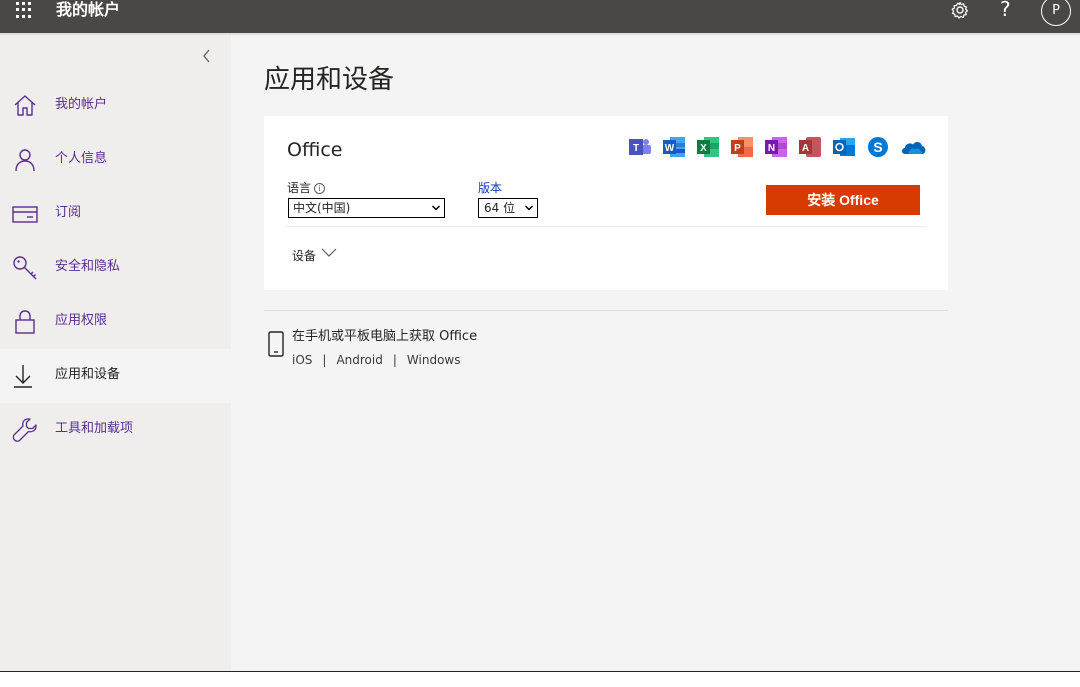 The image size is (1080, 687). What do you see at coordinates (606, 226) in the screenshot?
I see `card-divider` at bounding box center [606, 226].